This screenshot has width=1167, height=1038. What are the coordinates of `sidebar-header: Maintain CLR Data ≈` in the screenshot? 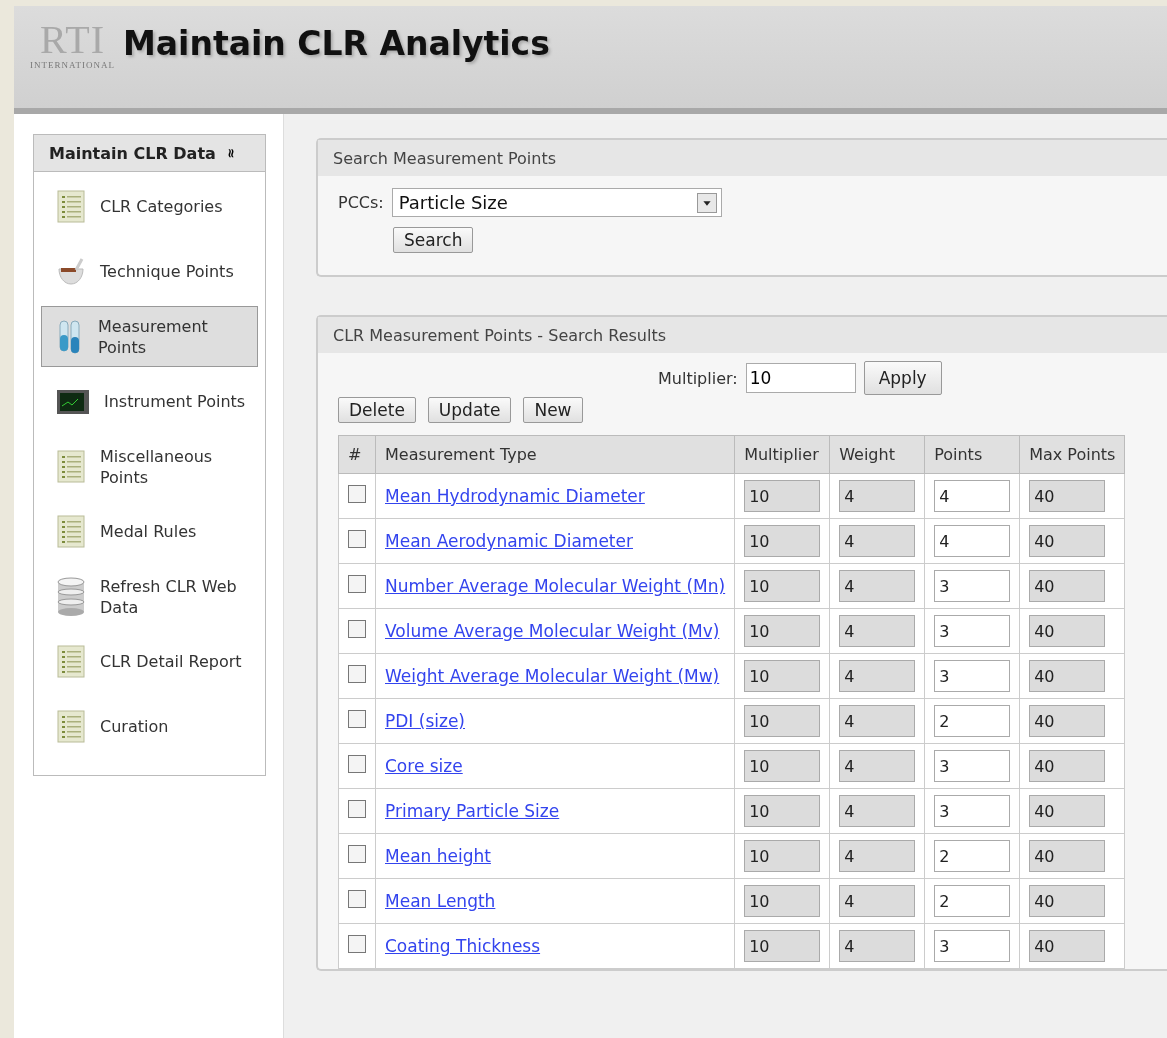 It's located at (149, 153).